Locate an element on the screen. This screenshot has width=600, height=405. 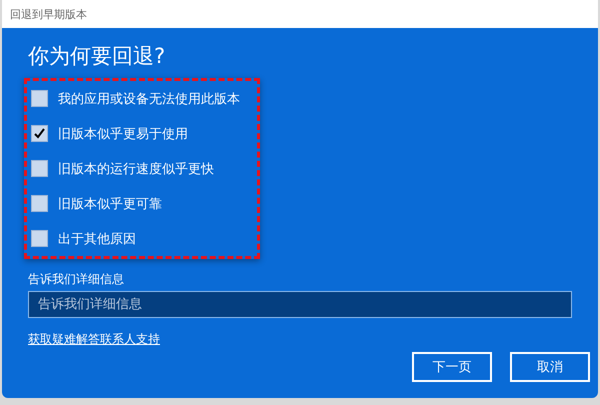
checkmark-icon is located at coordinates (39, 133).